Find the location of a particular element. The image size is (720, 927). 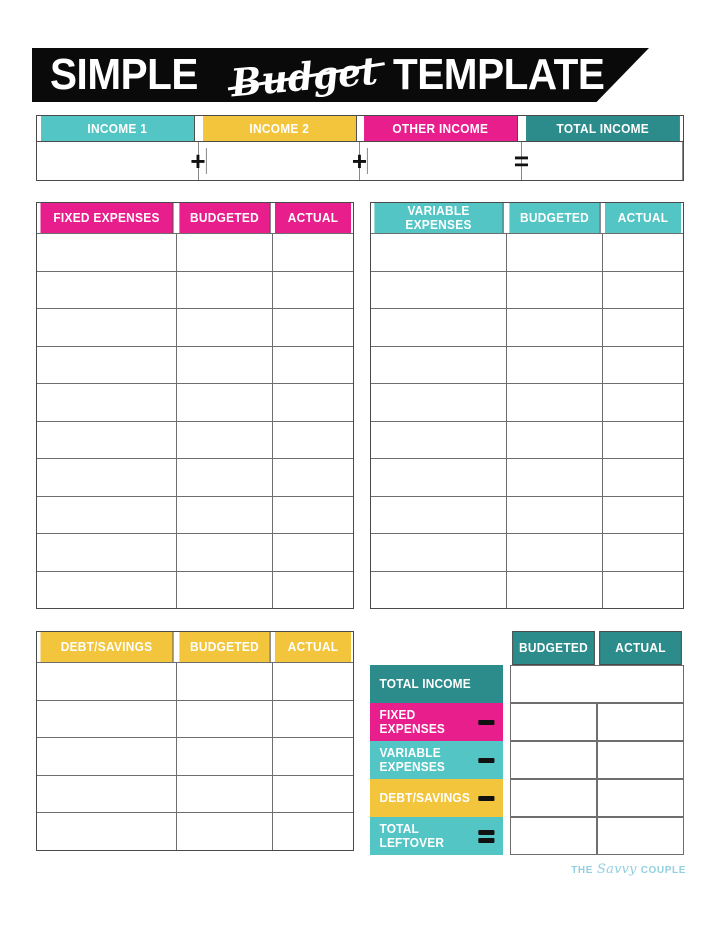

fixed-expenses-cell-r9-c1 is located at coordinates (107, 552).